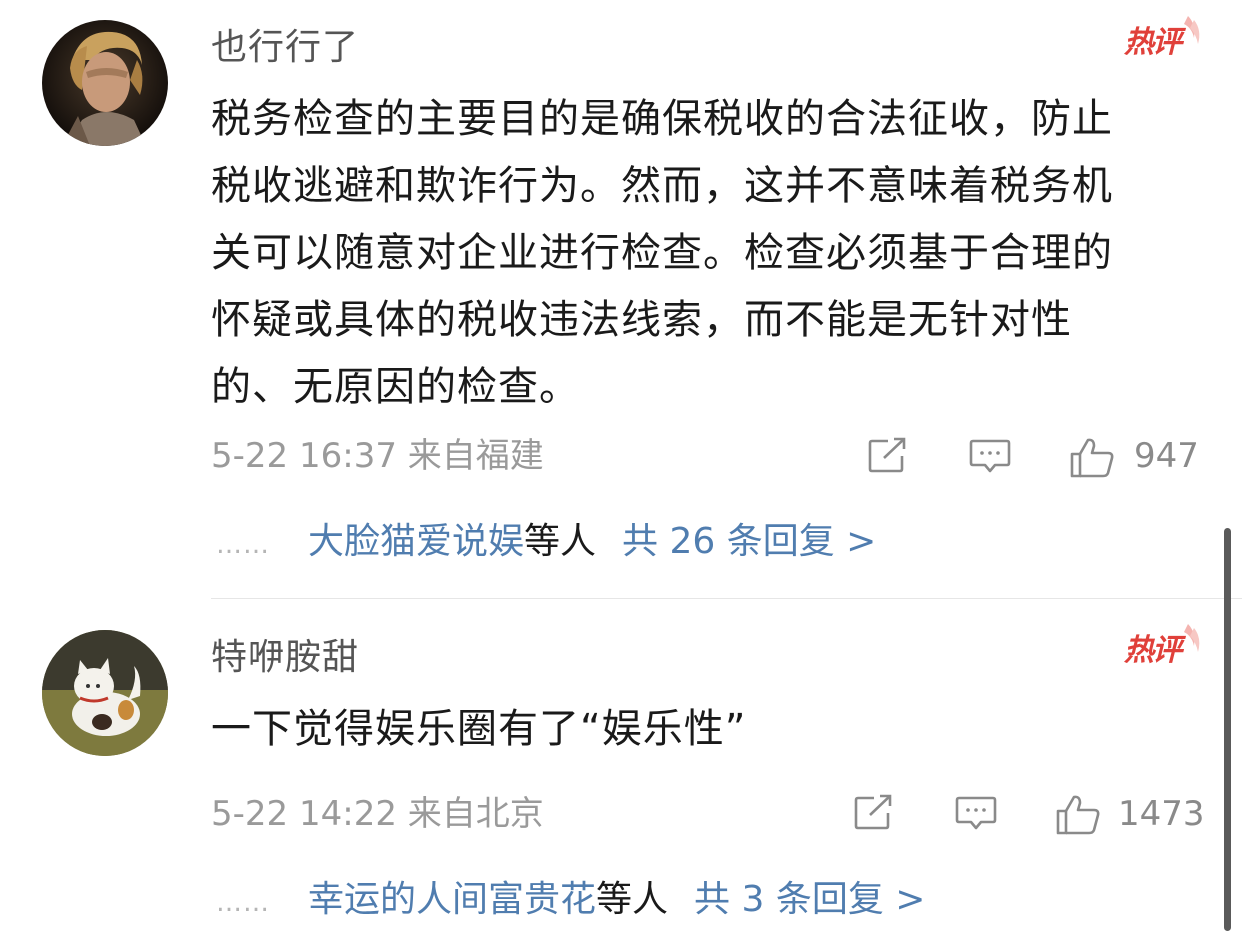 The width and height of the screenshot is (1242, 931). I want to click on comment-text: 一下觉得娱乐圈有了“娱乐性”, so click(711, 729).